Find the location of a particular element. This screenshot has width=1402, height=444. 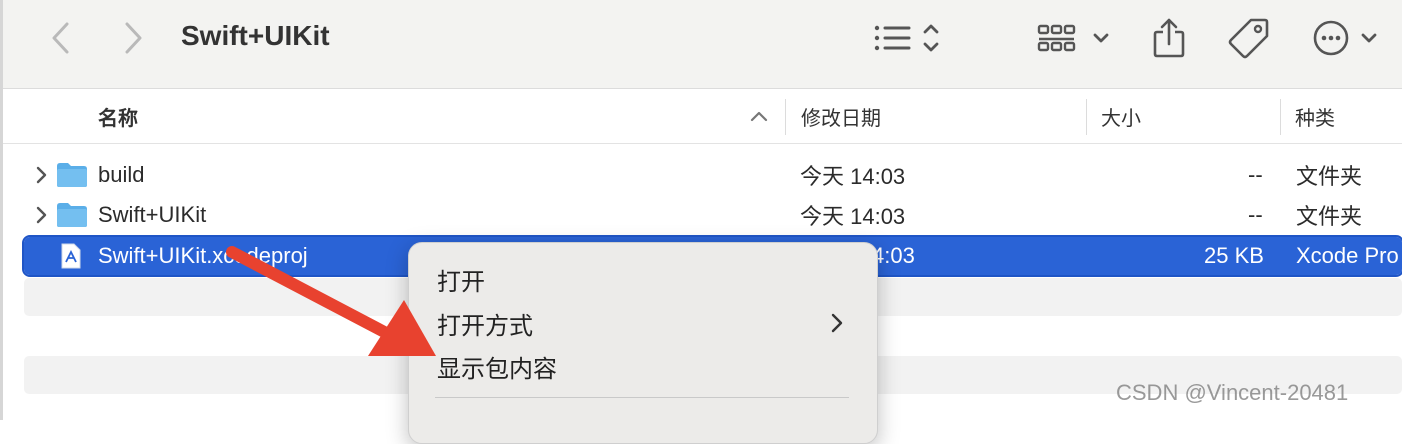

annotation-arrow-icon is located at coordinates (331, 301).